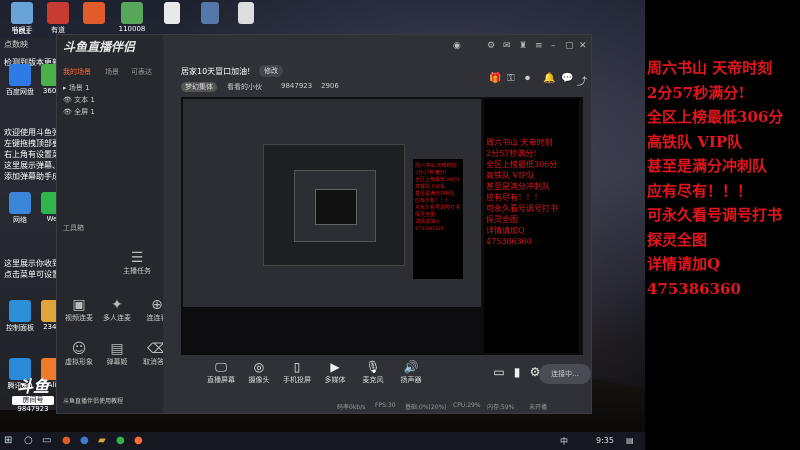 The width and height of the screenshot is (800, 450). I want to click on desktop-icon-c: 有道, so click(58, 18).